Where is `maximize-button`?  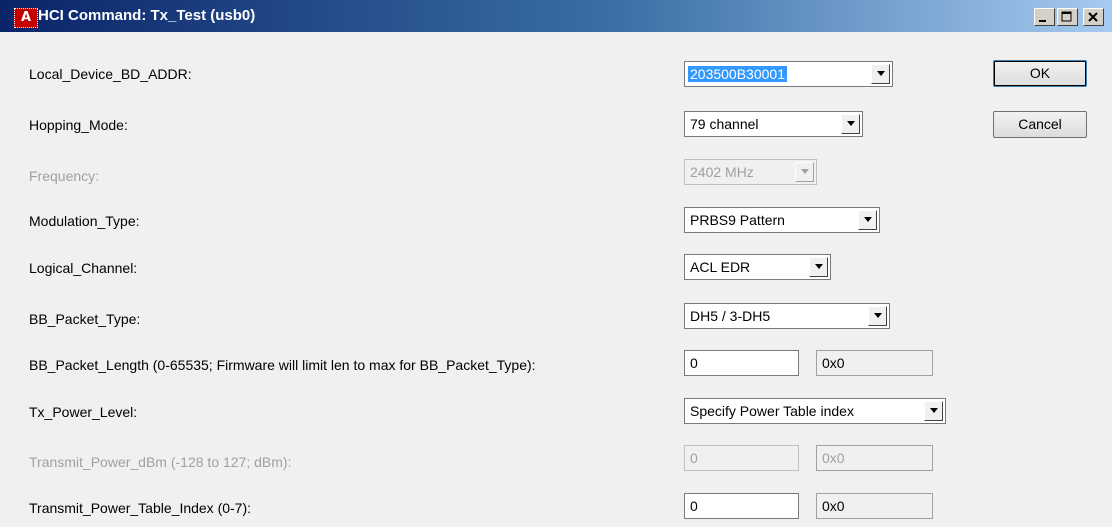 maximize-button is located at coordinates (1067, 17).